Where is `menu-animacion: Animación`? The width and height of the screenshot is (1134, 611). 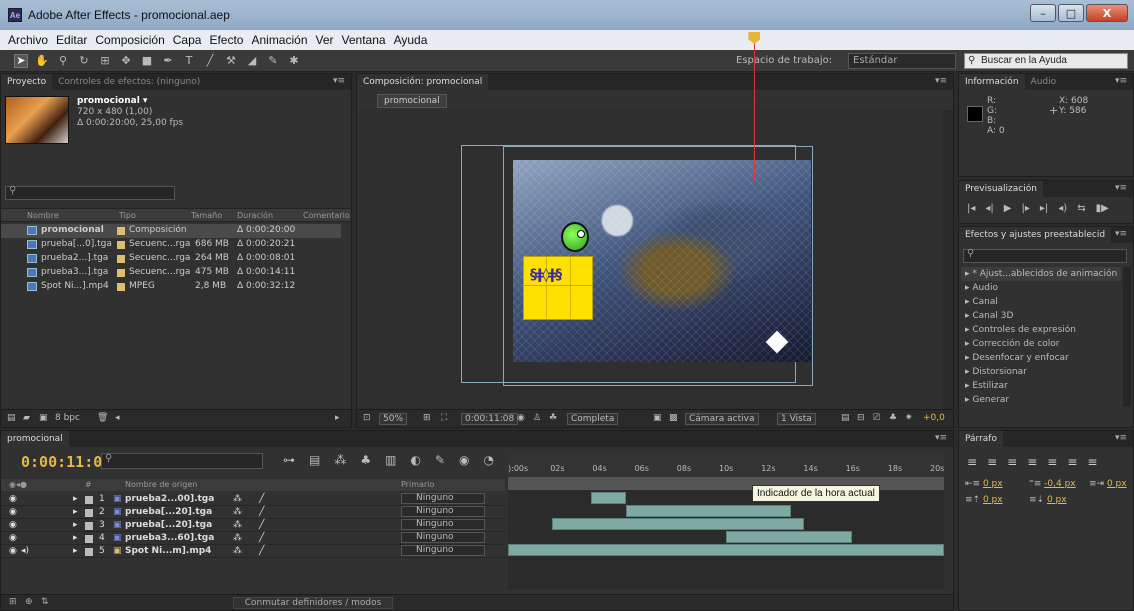 menu-animacion: Animación is located at coordinates (279, 40).